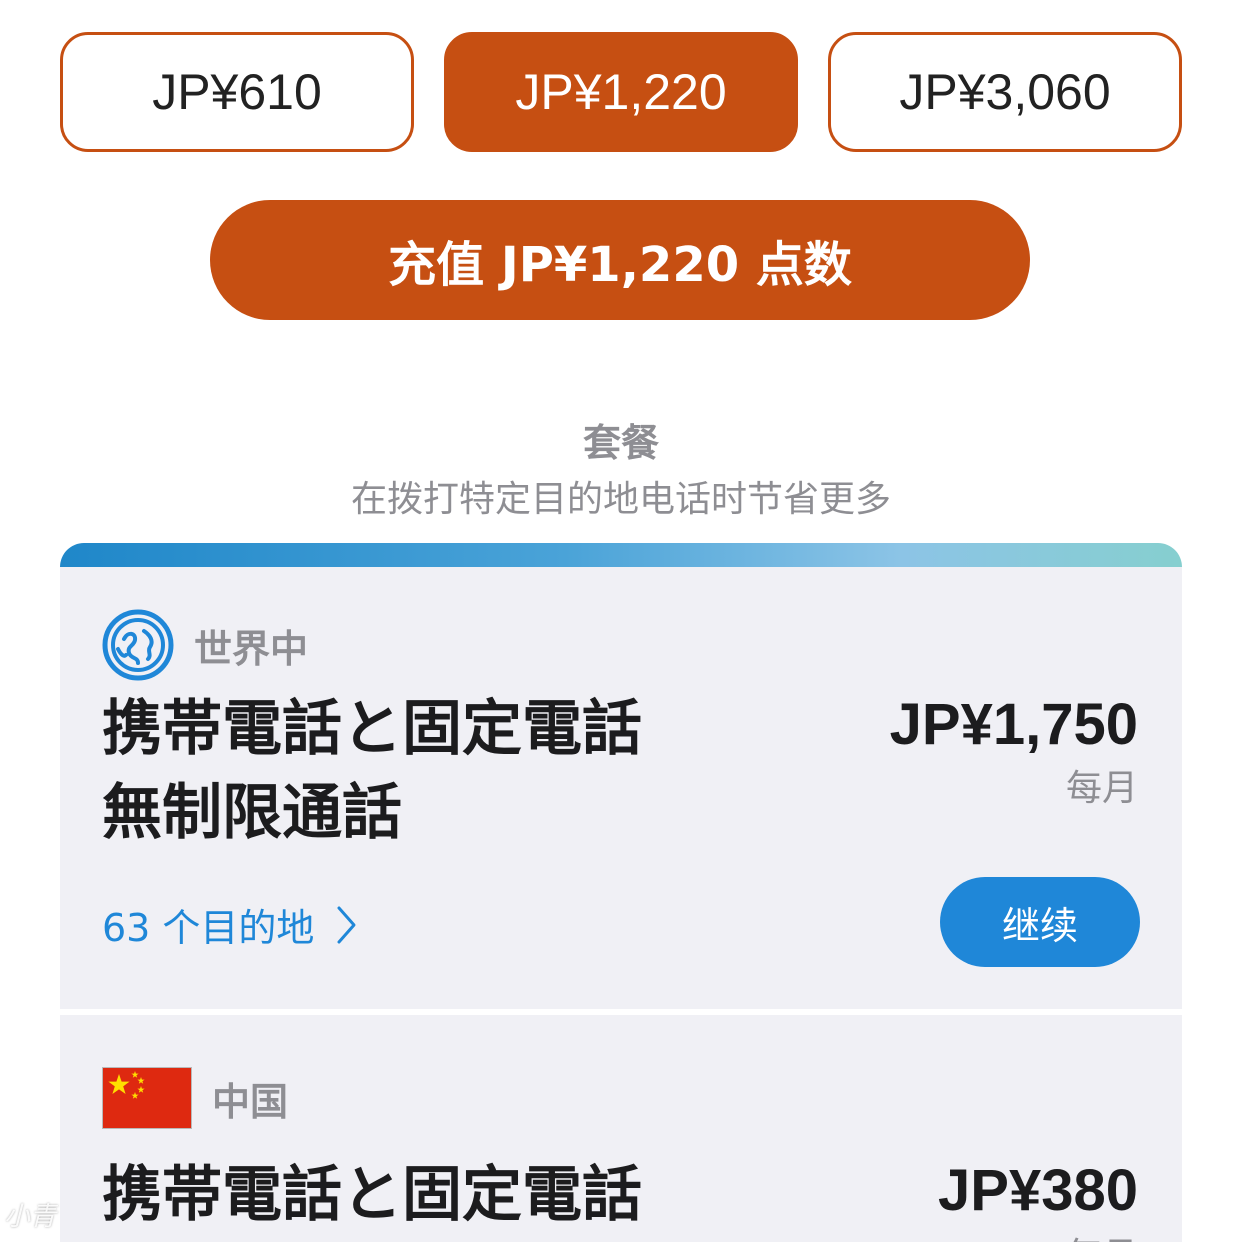 This screenshot has height=1242, width=1242. I want to click on region-label: 中国, so click(250, 1101).